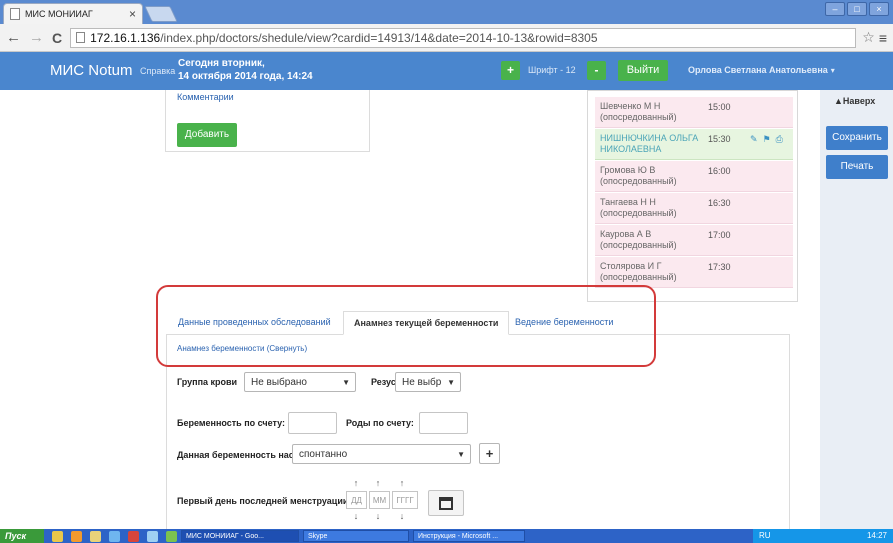  Describe the element at coordinates (461, 454) in the screenshot. I see `chevron-down-icon: ▼` at that location.